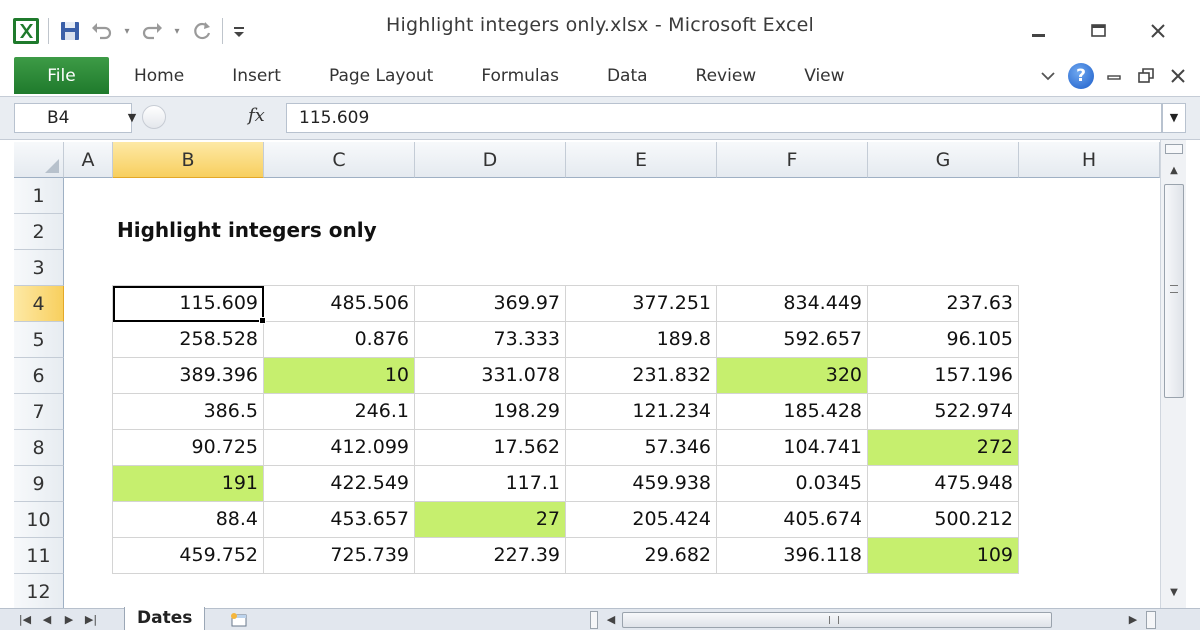 Image resolution: width=1200 pixels, height=630 pixels. What do you see at coordinates (792, 520) in the screenshot?
I see `cell-f10: 405.674` at bounding box center [792, 520].